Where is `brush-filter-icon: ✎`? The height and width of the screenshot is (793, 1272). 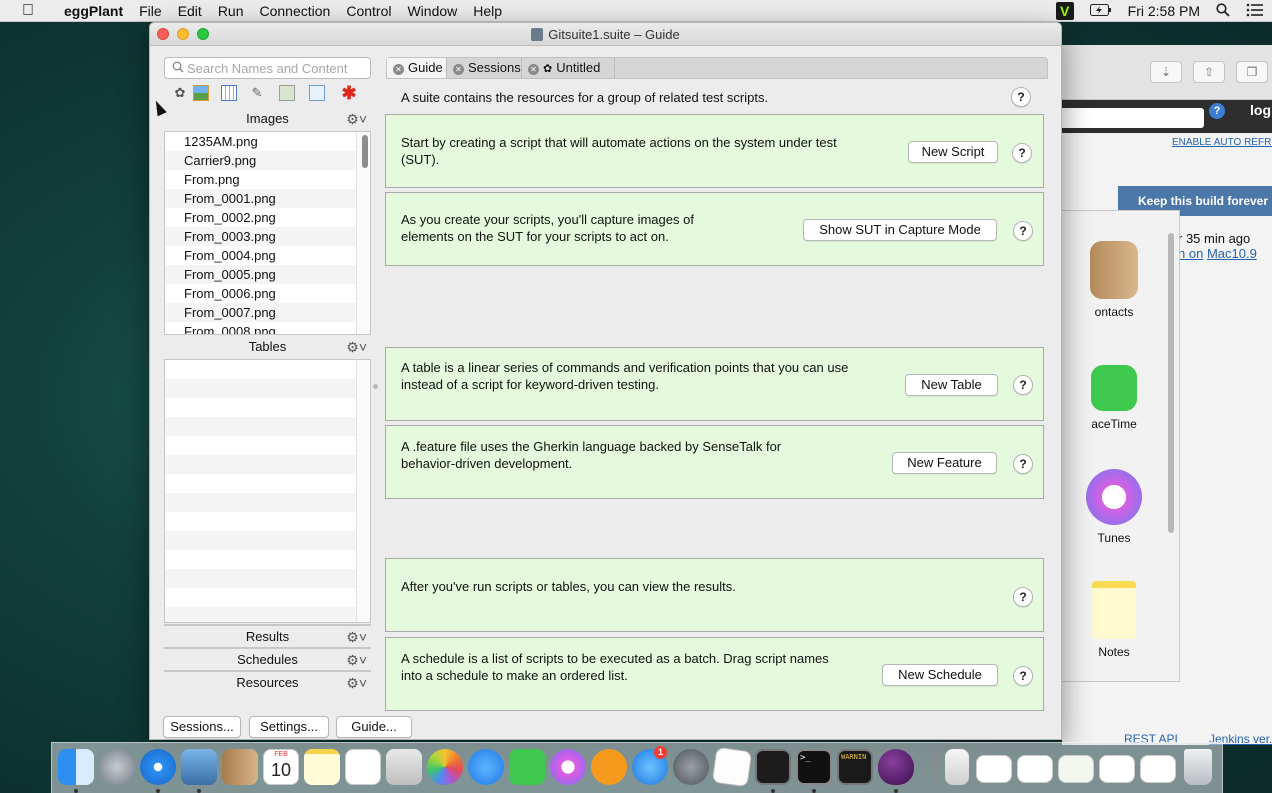
brush-filter-icon: ✎ is located at coordinates (257, 93).